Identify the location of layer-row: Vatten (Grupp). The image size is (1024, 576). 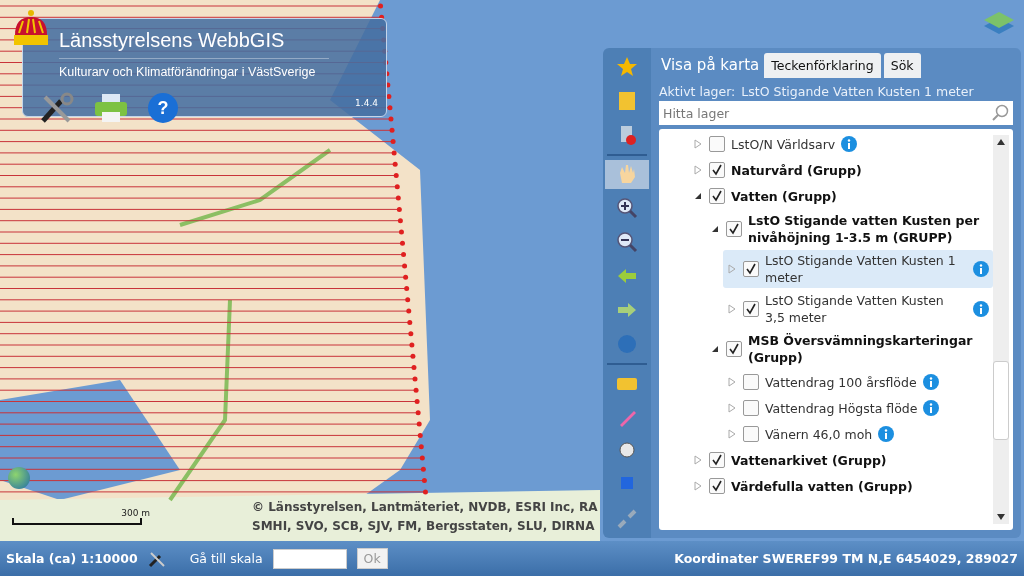
(765, 196).